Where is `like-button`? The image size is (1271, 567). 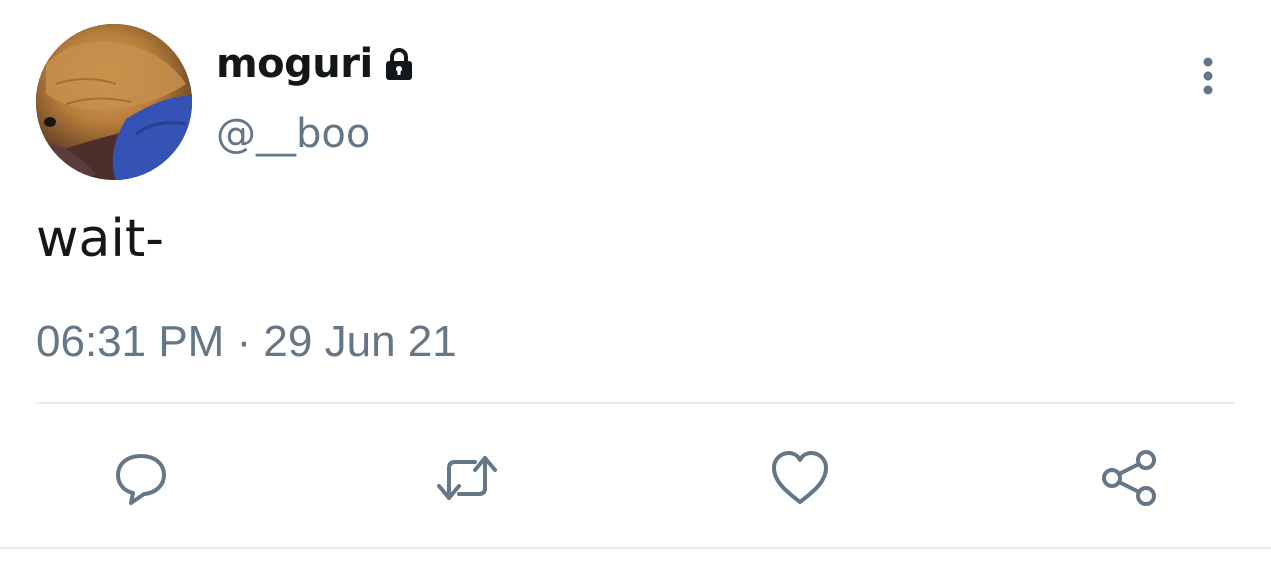
like-button is located at coordinates (800, 478).